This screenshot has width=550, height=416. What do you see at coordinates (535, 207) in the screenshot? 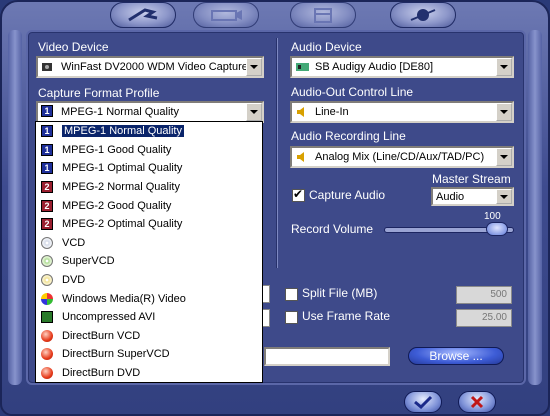
I see `right-frame-strip` at bounding box center [535, 207].